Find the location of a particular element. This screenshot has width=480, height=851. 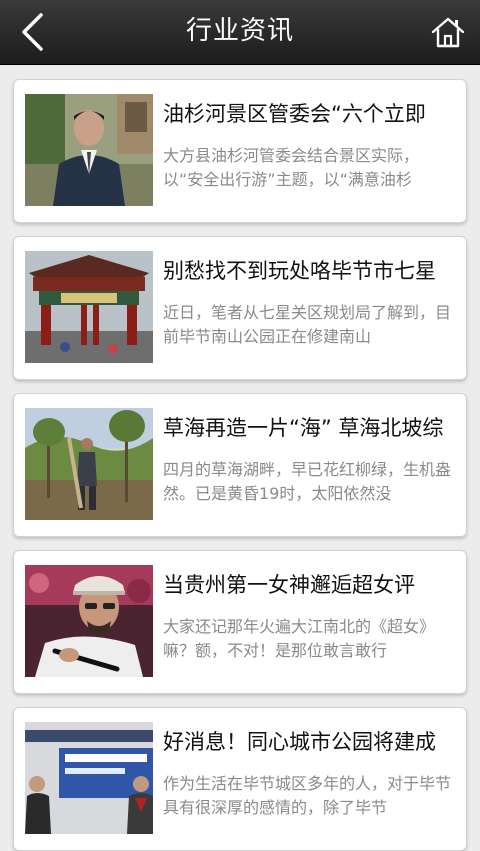

page-title: 行业资讯 is located at coordinates (239, 31).